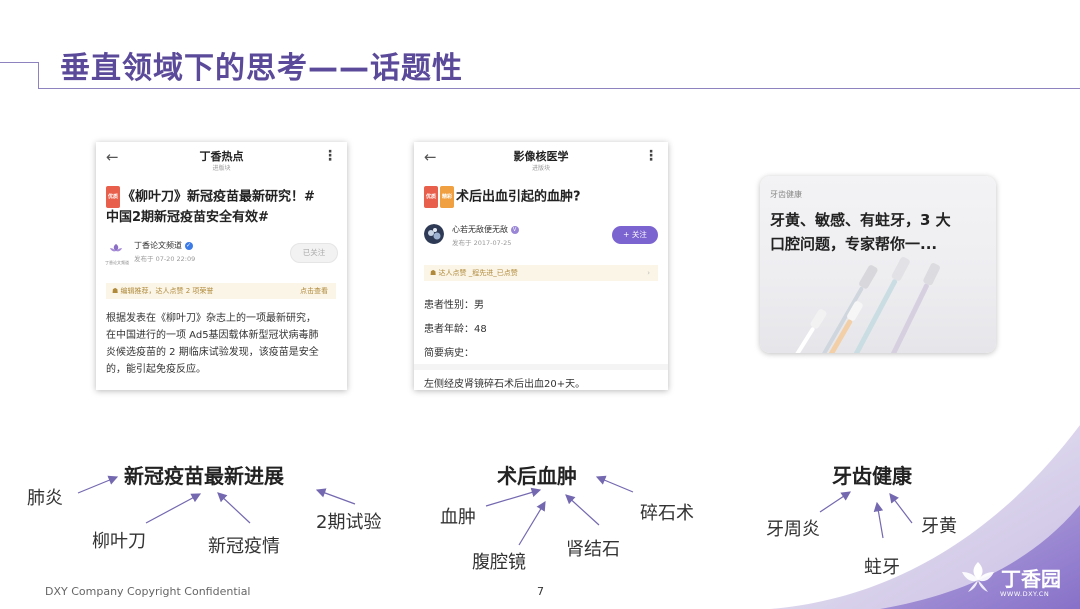 The image size is (1080, 609). I want to click on keyword-periodontitis: 牙周炎, so click(793, 529).